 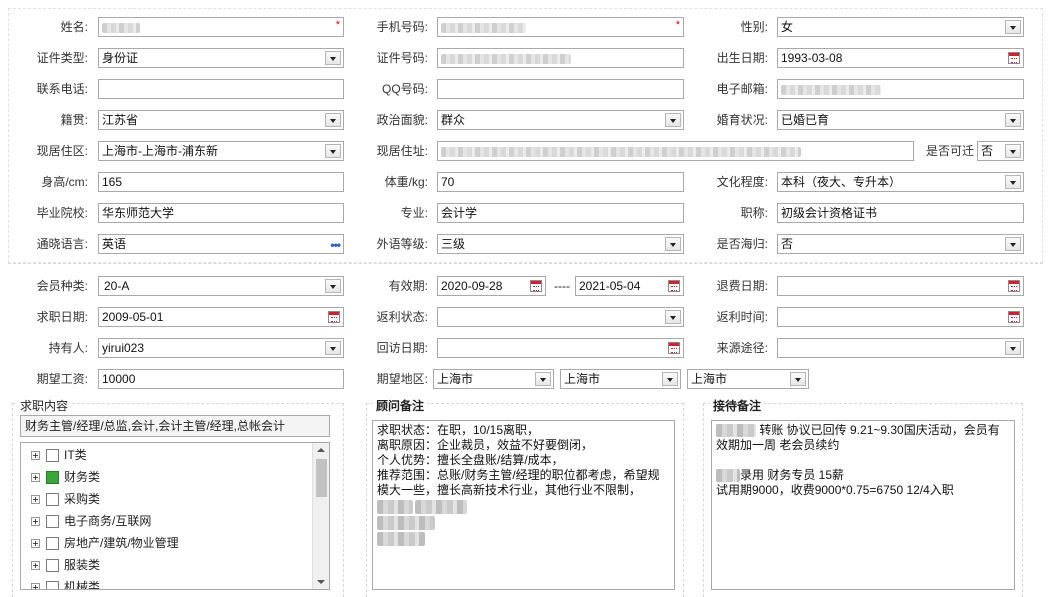 What do you see at coordinates (560, 182) in the screenshot?
I see `weight-field: 70` at bounding box center [560, 182].